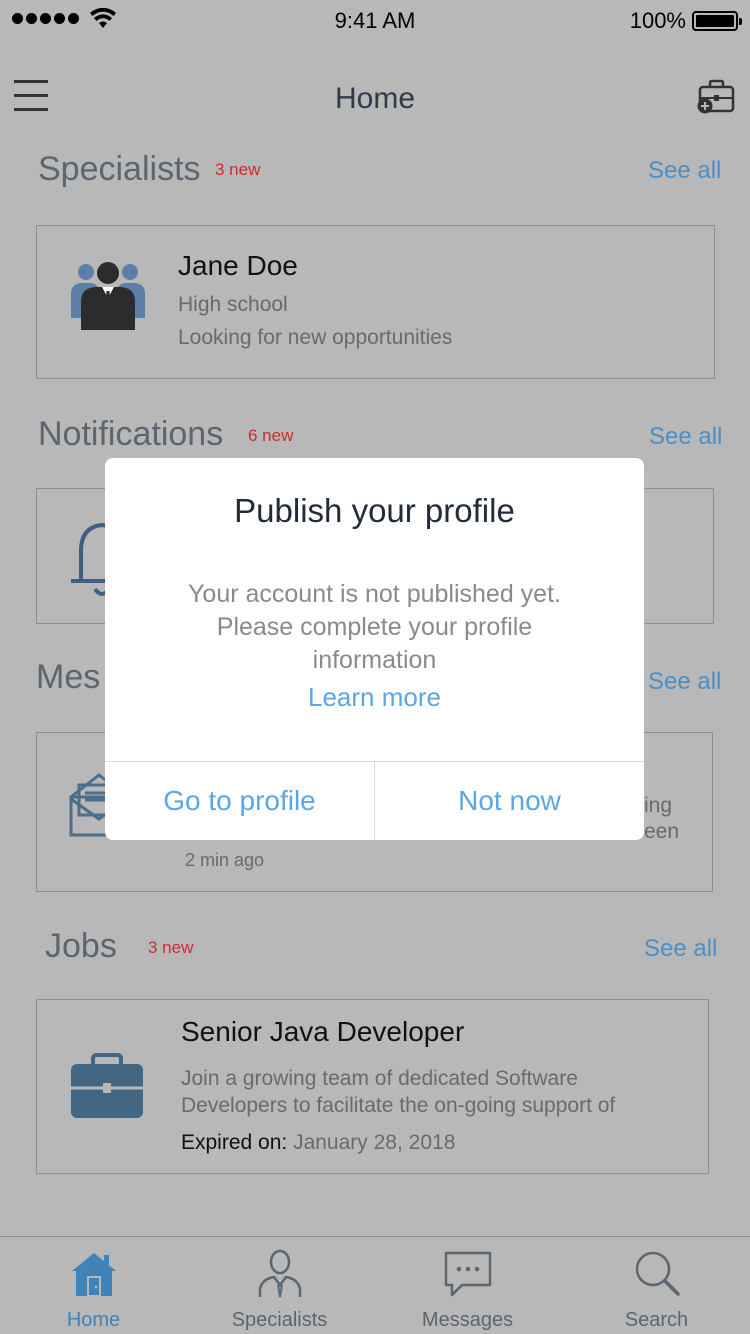  What do you see at coordinates (374, 510) in the screenshot?
I see `dialog-title: Publish your profile` at bounding box center [374, 510].